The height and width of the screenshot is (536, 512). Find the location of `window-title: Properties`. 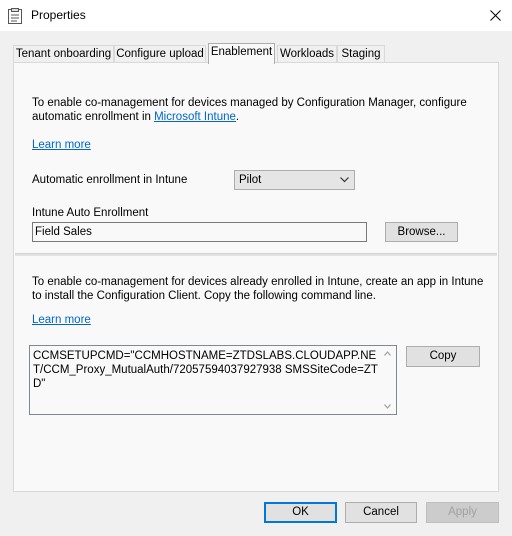

window-title: Properties is located at coordinates (58, 15).